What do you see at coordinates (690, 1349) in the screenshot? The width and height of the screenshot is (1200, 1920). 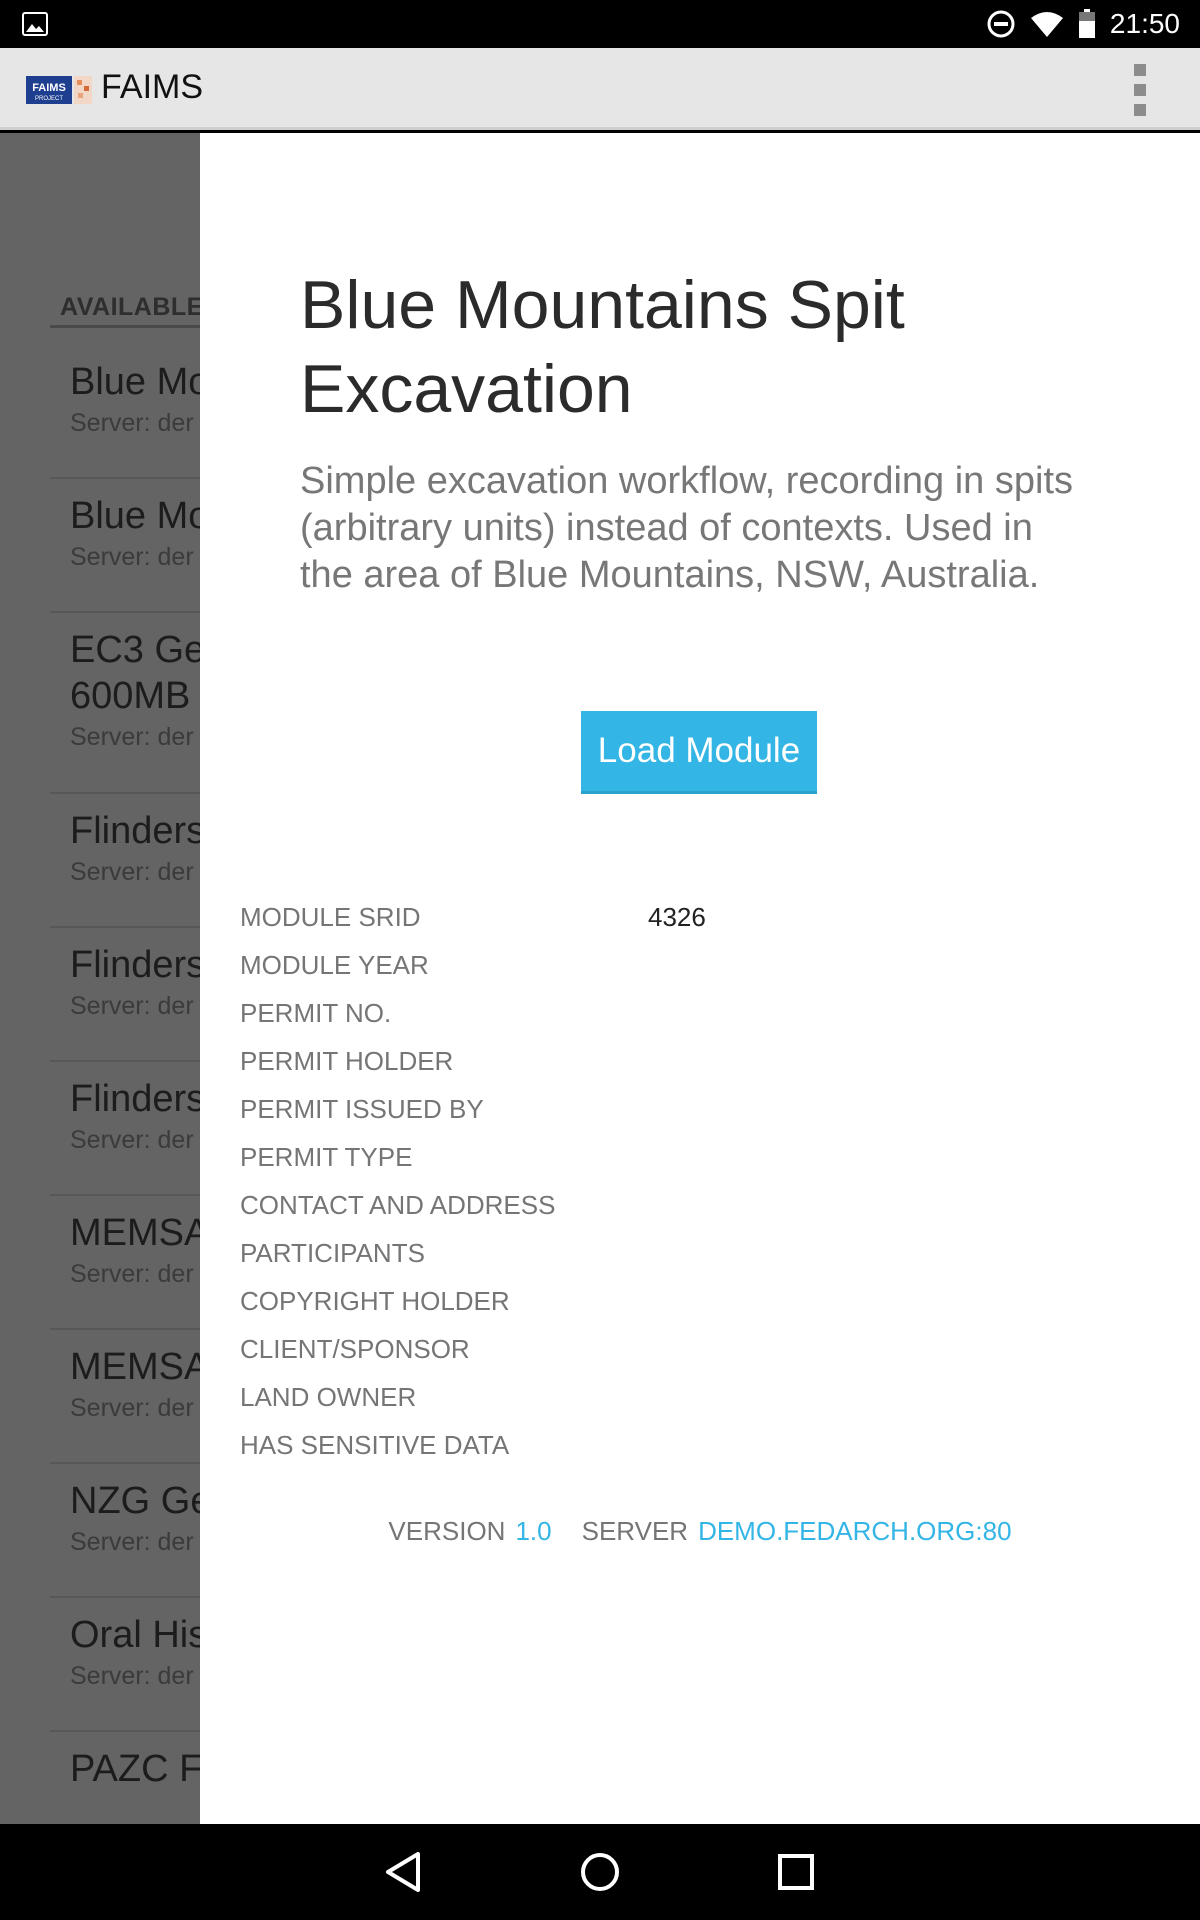 I see `meta-row-client-sponsor: CLIENT/SPONSOR` at bounding box center [690, 1349].